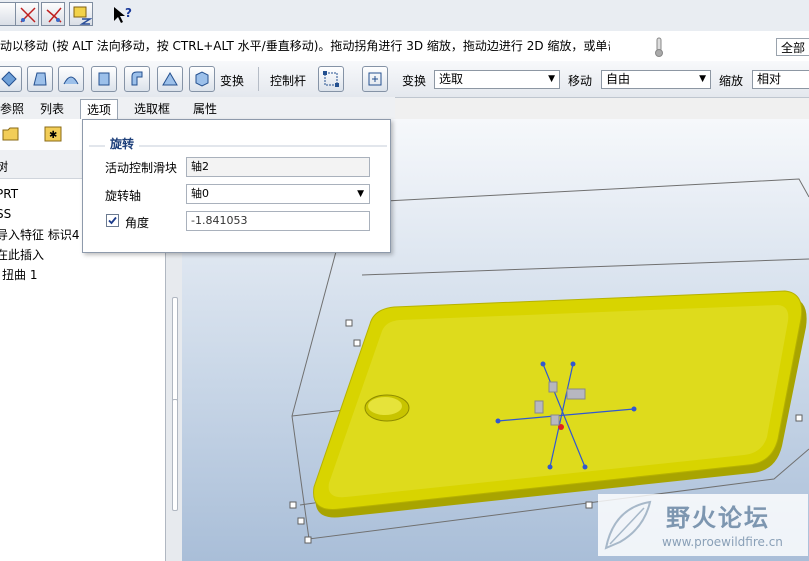 The image size is (809, 561). Describe the element at coordinates (792, 47) in the screenshot. I see `selection-filter-select: 全部` at that location.